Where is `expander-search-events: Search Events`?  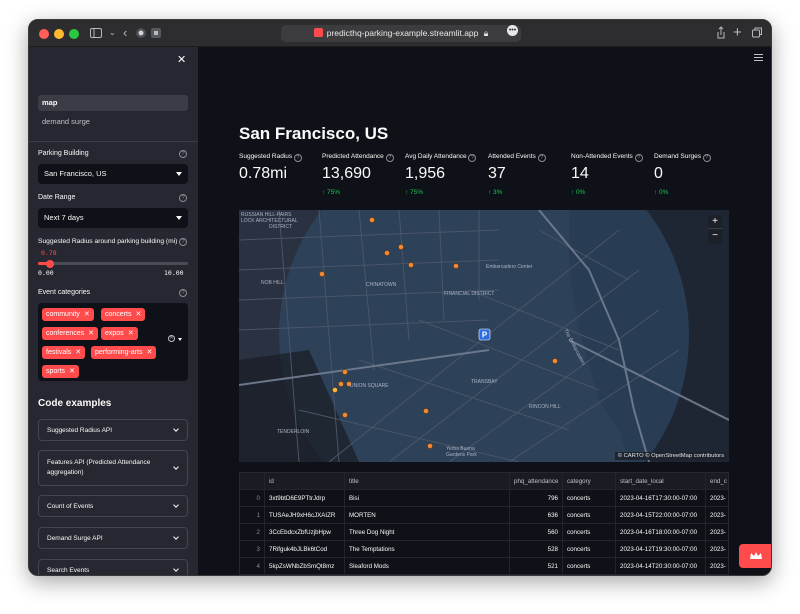 expander-search-events: Search Events is located at coordinates (113, 567).